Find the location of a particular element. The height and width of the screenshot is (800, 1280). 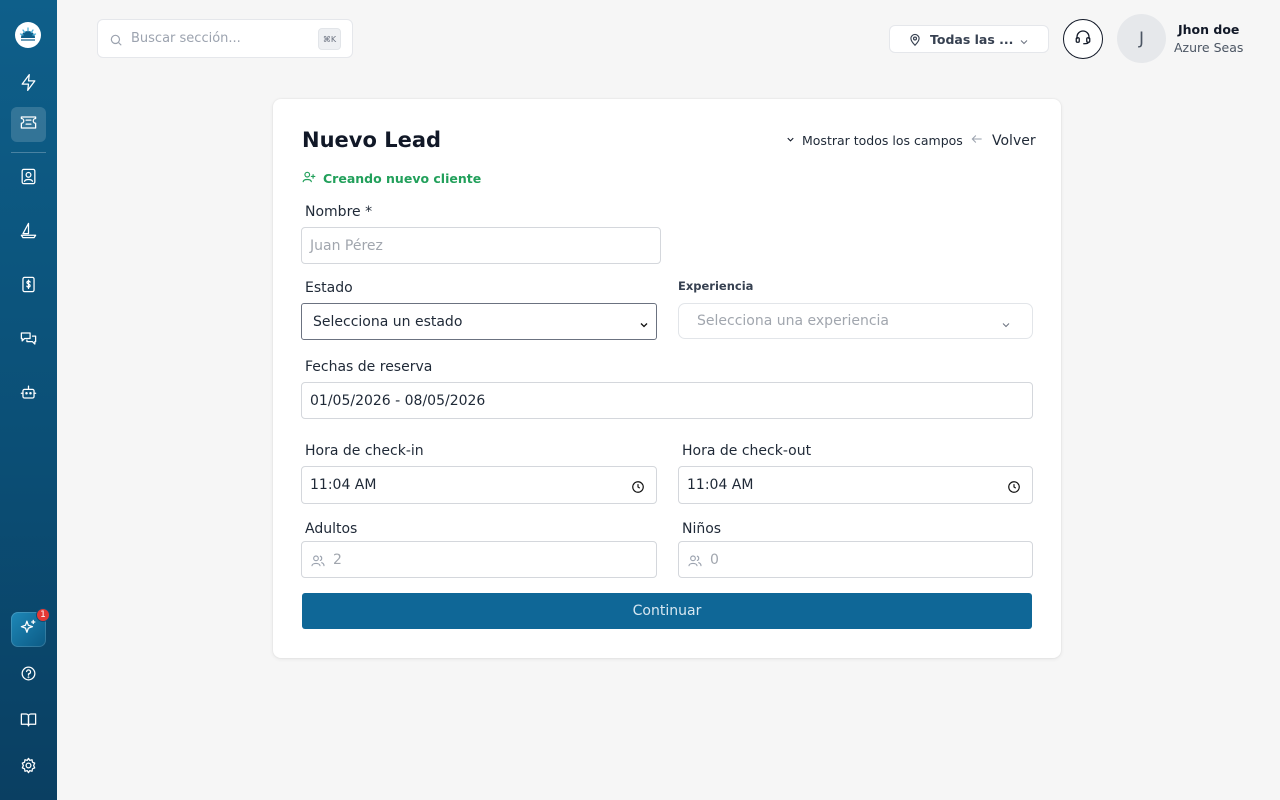

sidebar-item-docs is located at coordinates (28, 721).